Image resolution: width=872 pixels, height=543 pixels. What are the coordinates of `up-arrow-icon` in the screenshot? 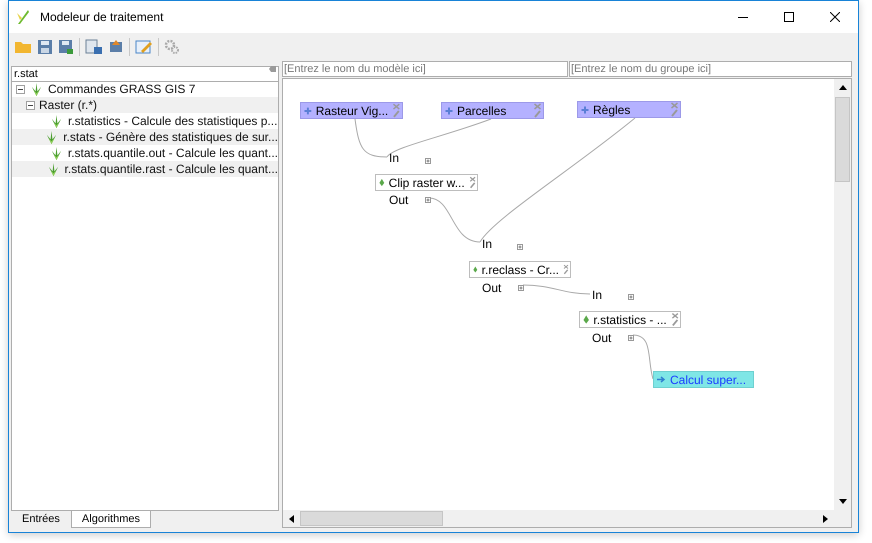 It's located at (842, 87).